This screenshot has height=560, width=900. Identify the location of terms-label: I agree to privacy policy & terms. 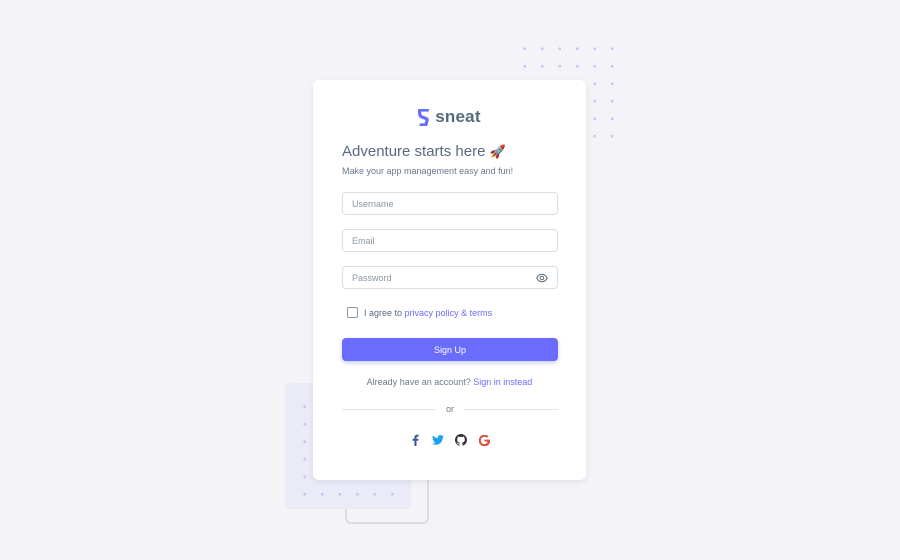
(428, 313).